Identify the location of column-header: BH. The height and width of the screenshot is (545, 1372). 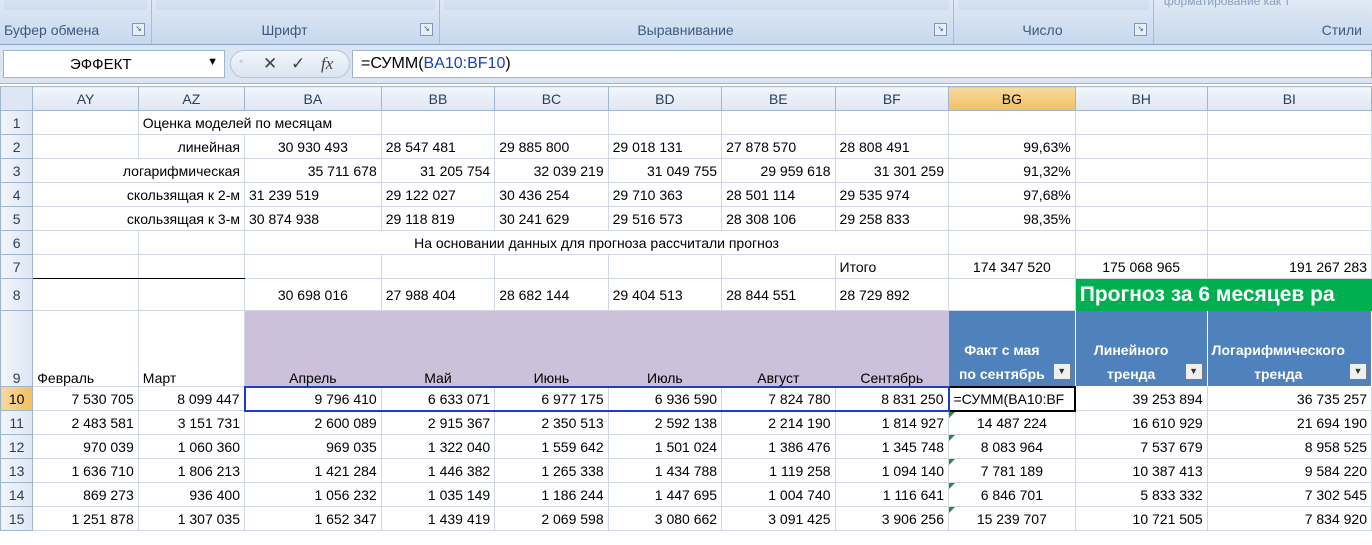
(1141, 98).